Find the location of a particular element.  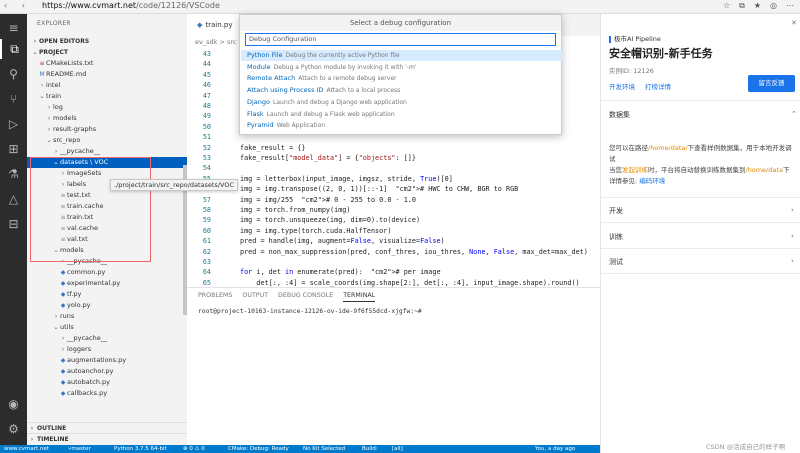

panel-tab: DEBUG CONSOLE is located at coordinates (305, 297).